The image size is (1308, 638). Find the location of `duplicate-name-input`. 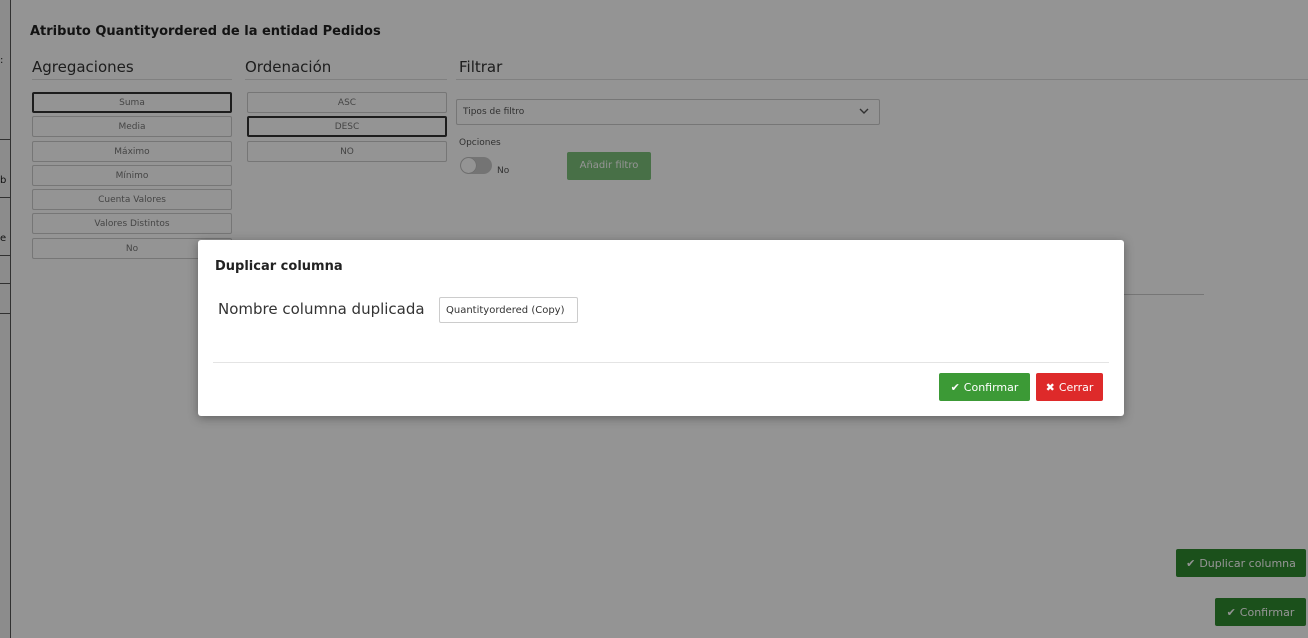

duplicate-name-input is located at coordinates (508, 310).